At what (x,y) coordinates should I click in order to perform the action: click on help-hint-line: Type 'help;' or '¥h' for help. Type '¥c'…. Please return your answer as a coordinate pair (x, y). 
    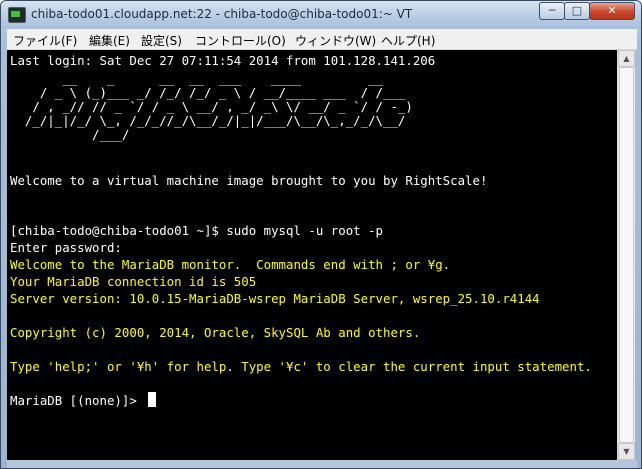
    Looking at the image, I should click on (301, 366).